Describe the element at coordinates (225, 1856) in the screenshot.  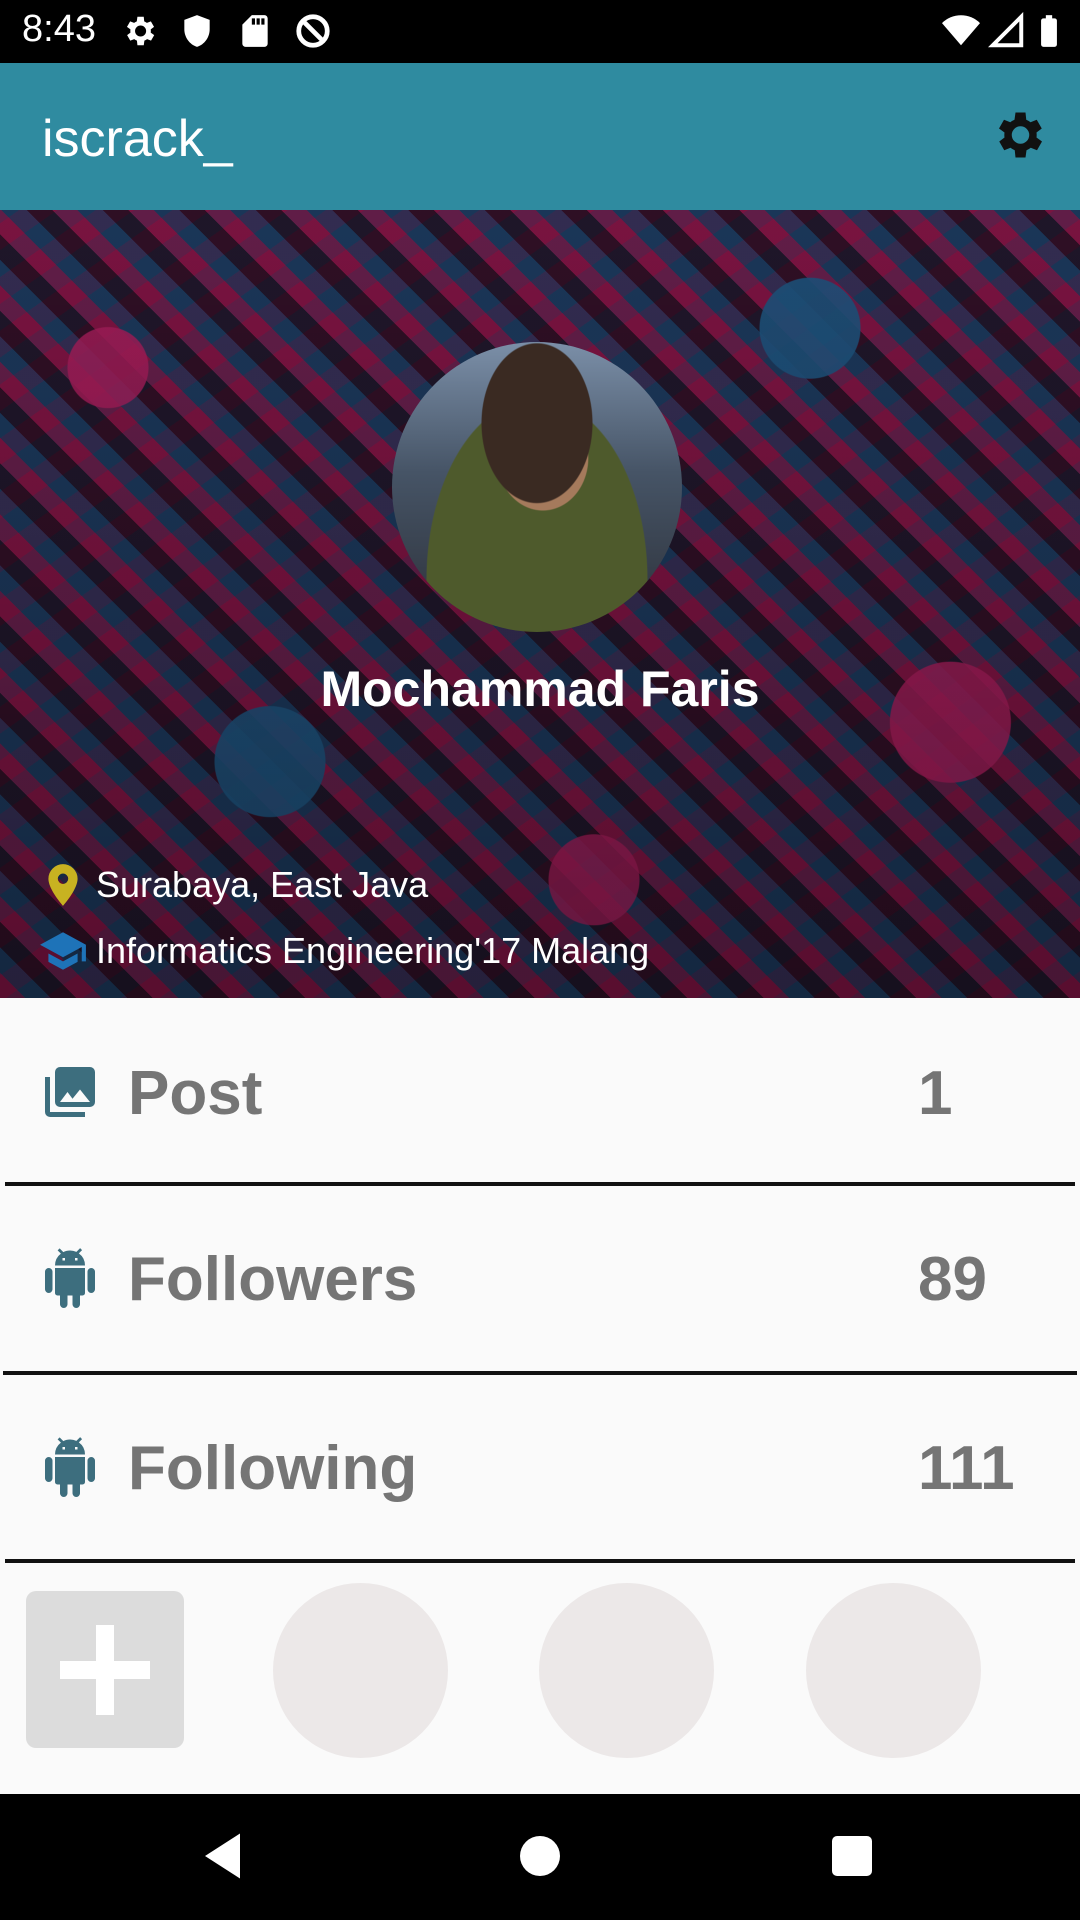
I see `back-icon` at that location.